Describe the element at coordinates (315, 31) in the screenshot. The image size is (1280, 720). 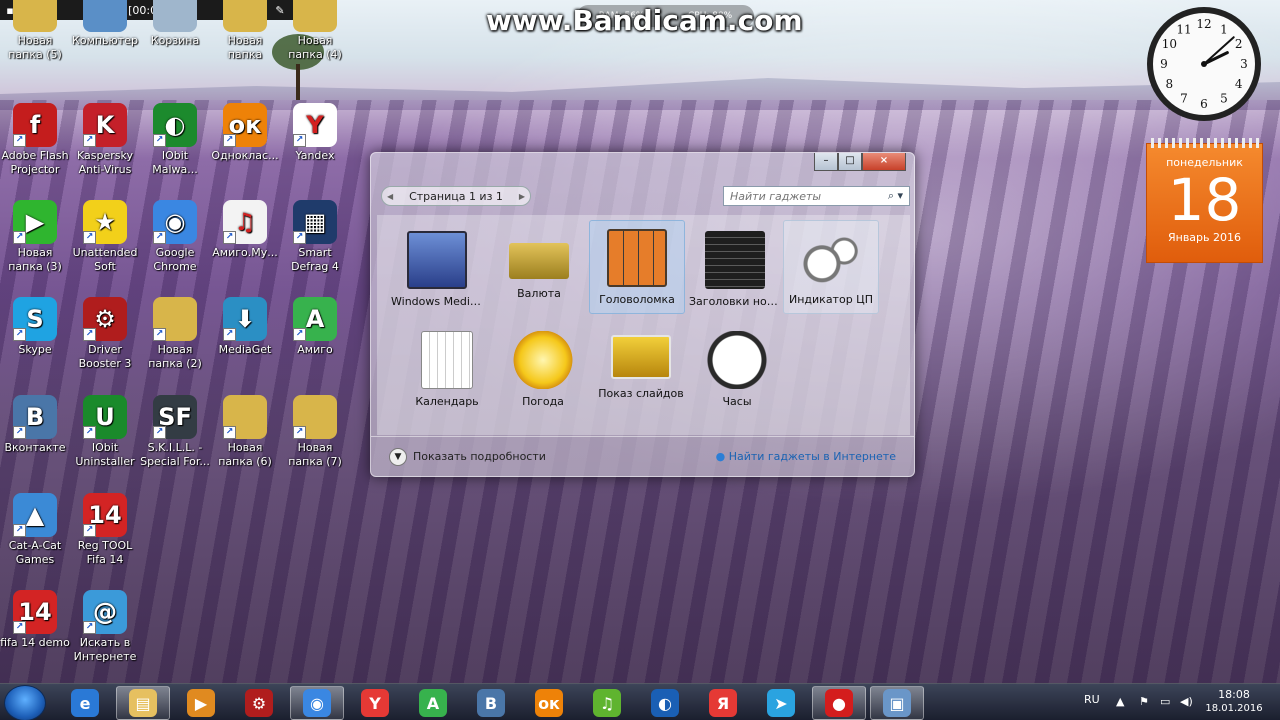
I see `desktop-icon: Новая папка (4)` at that location.